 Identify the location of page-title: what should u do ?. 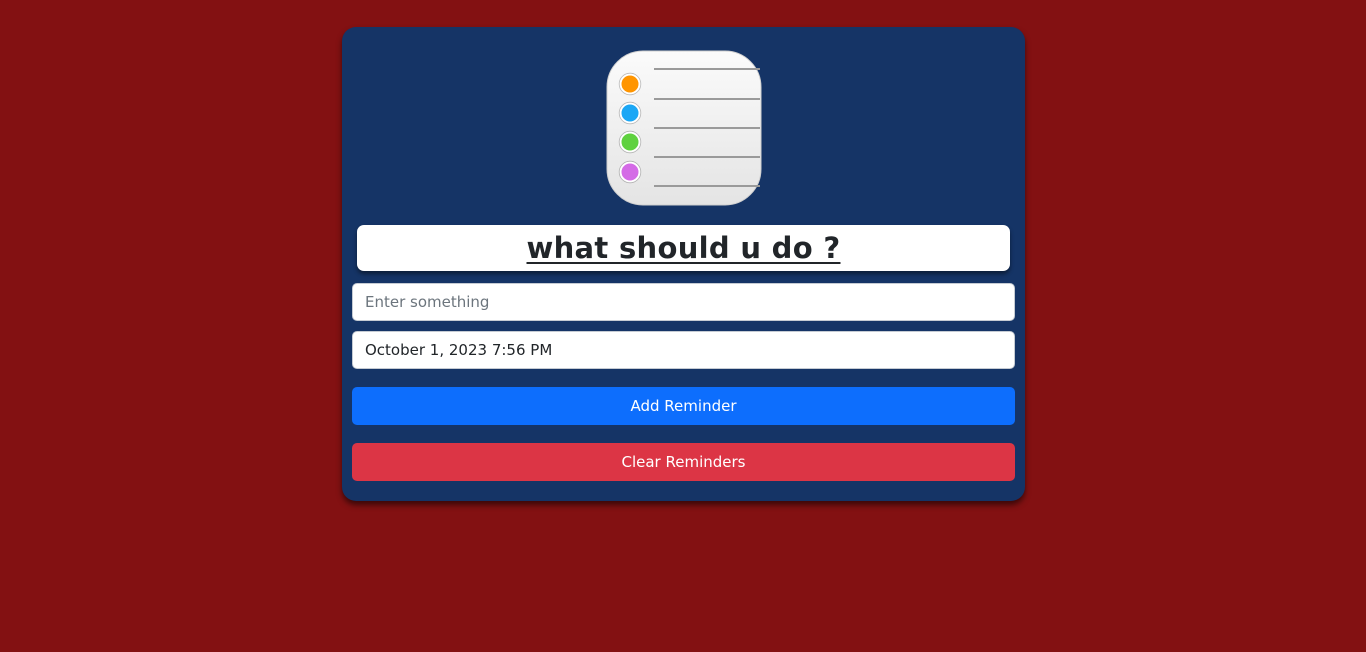
(683, 248).